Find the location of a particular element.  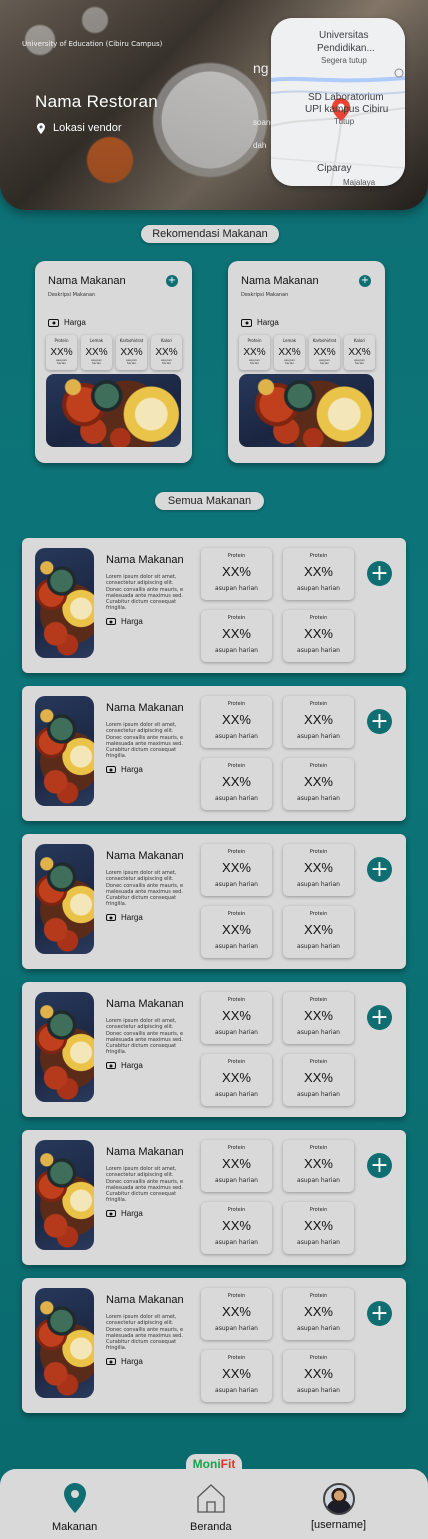

nav-beranda: Beranda is located at coordinates (211, 1508).